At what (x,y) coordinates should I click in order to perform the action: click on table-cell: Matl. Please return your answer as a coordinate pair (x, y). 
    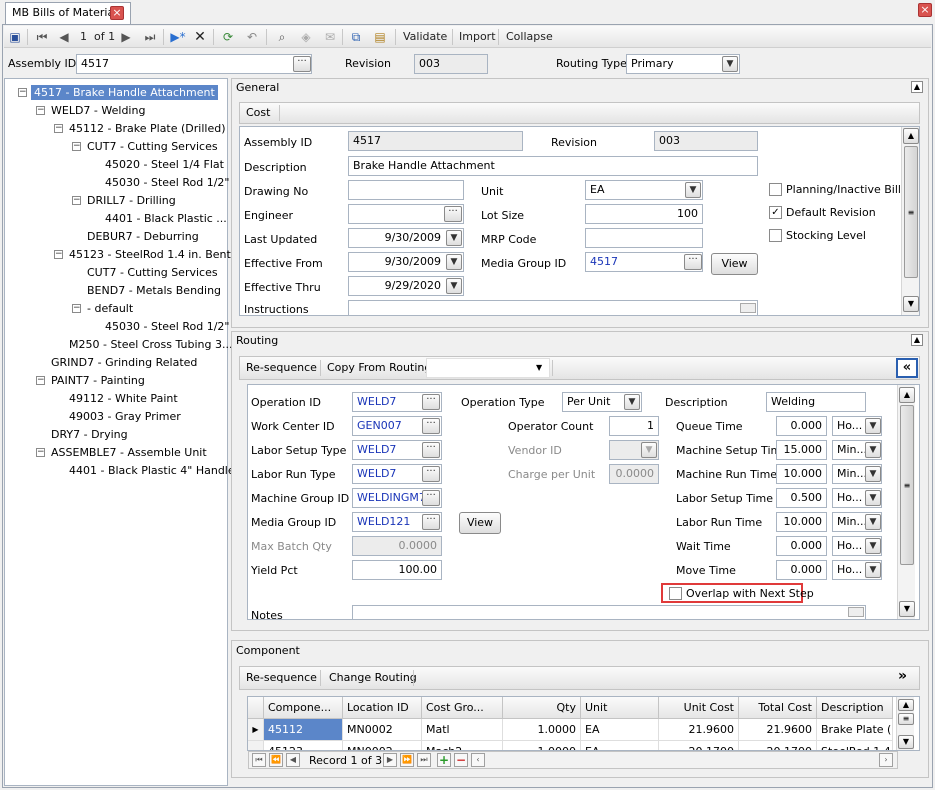
    Looking at the image, I should click on (462, 730).